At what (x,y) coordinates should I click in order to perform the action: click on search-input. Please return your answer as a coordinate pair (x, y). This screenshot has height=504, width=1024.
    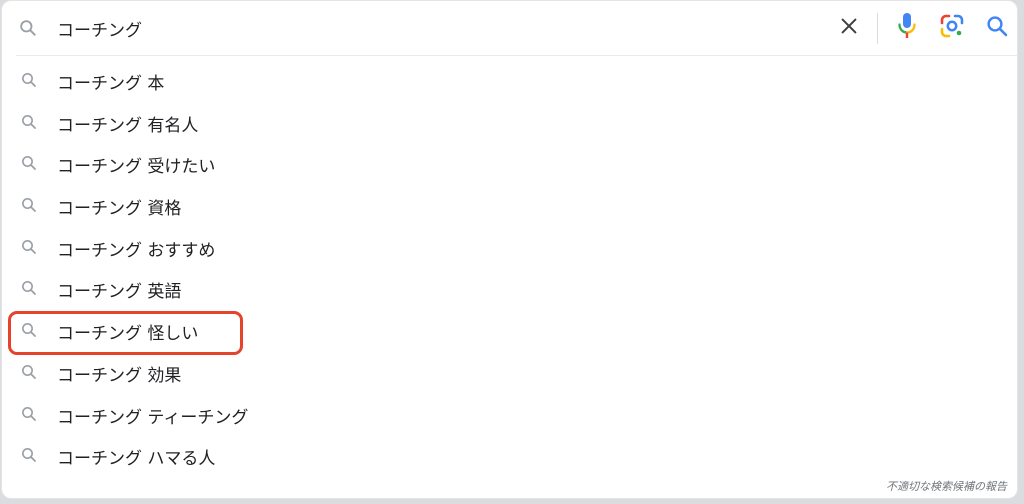
    Looking at the image, I should click on (427, 28).